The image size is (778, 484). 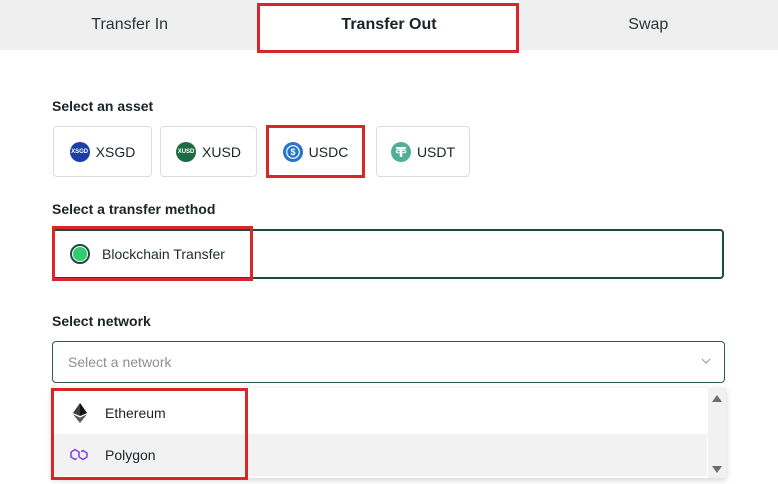 I want to click on tab-transfer-in: Transfer In, so click(x=129, y=25).